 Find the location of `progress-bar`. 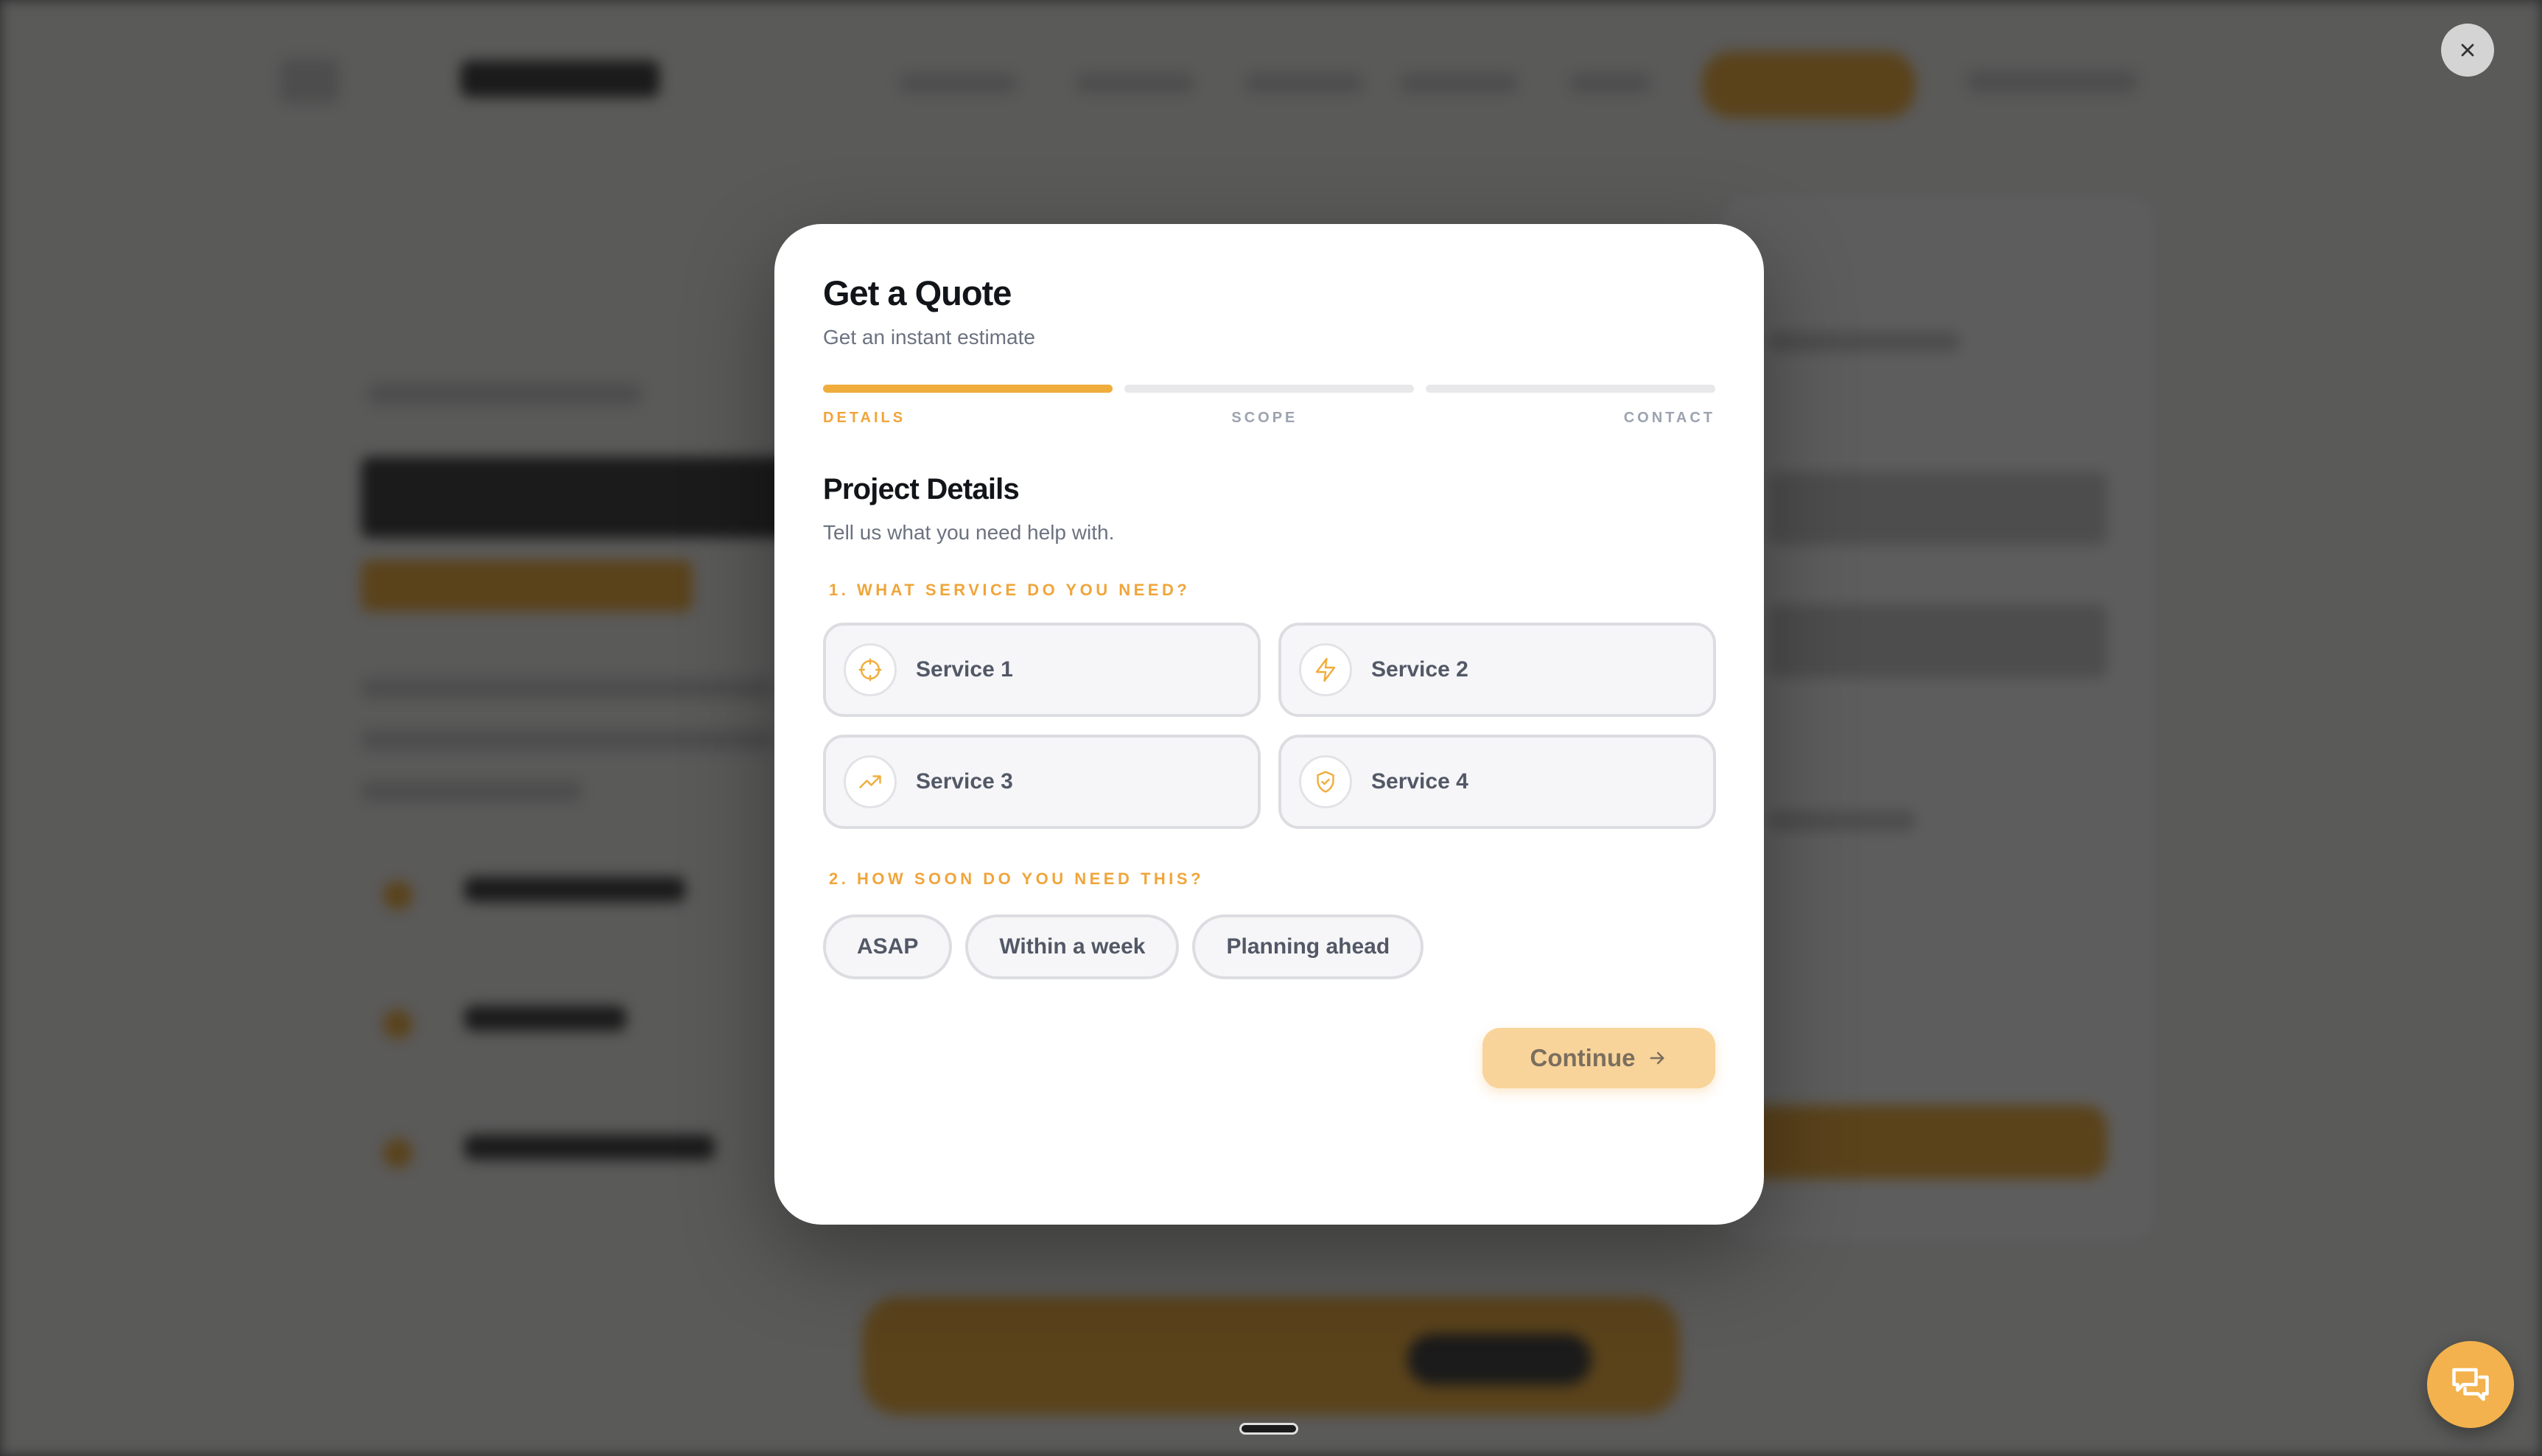

progress-bar is located at coordinates (1269, 389).